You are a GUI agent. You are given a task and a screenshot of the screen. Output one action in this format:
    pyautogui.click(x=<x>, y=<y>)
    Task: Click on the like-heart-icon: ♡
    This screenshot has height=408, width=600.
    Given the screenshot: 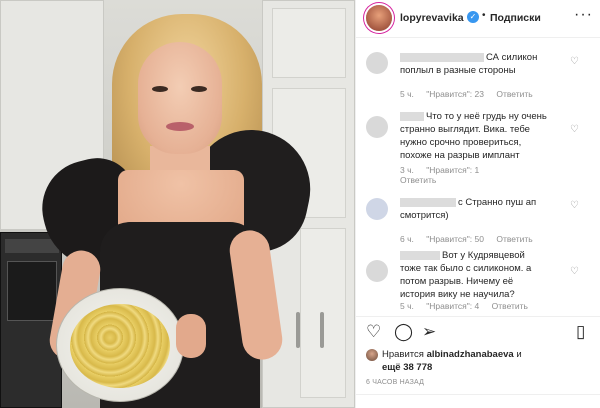 What is the action you would take?
    pyautogui.click(x=373, y=332)
    